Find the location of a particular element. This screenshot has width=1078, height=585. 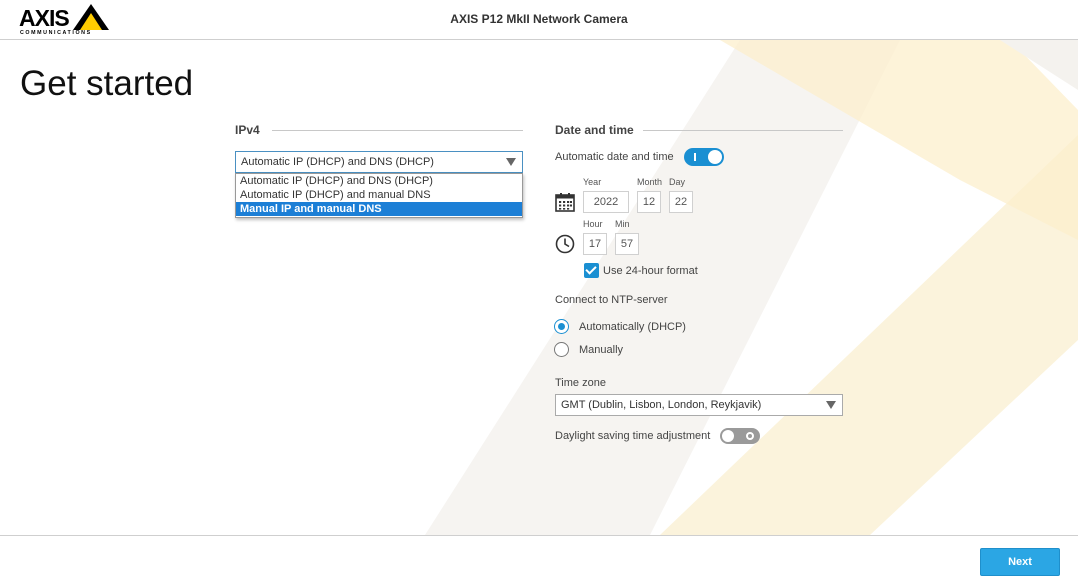

dropdown-option-dhcp-manual-dns: Automatic IP (DHCP) and manual DNS is located at coordinates (379, 195).